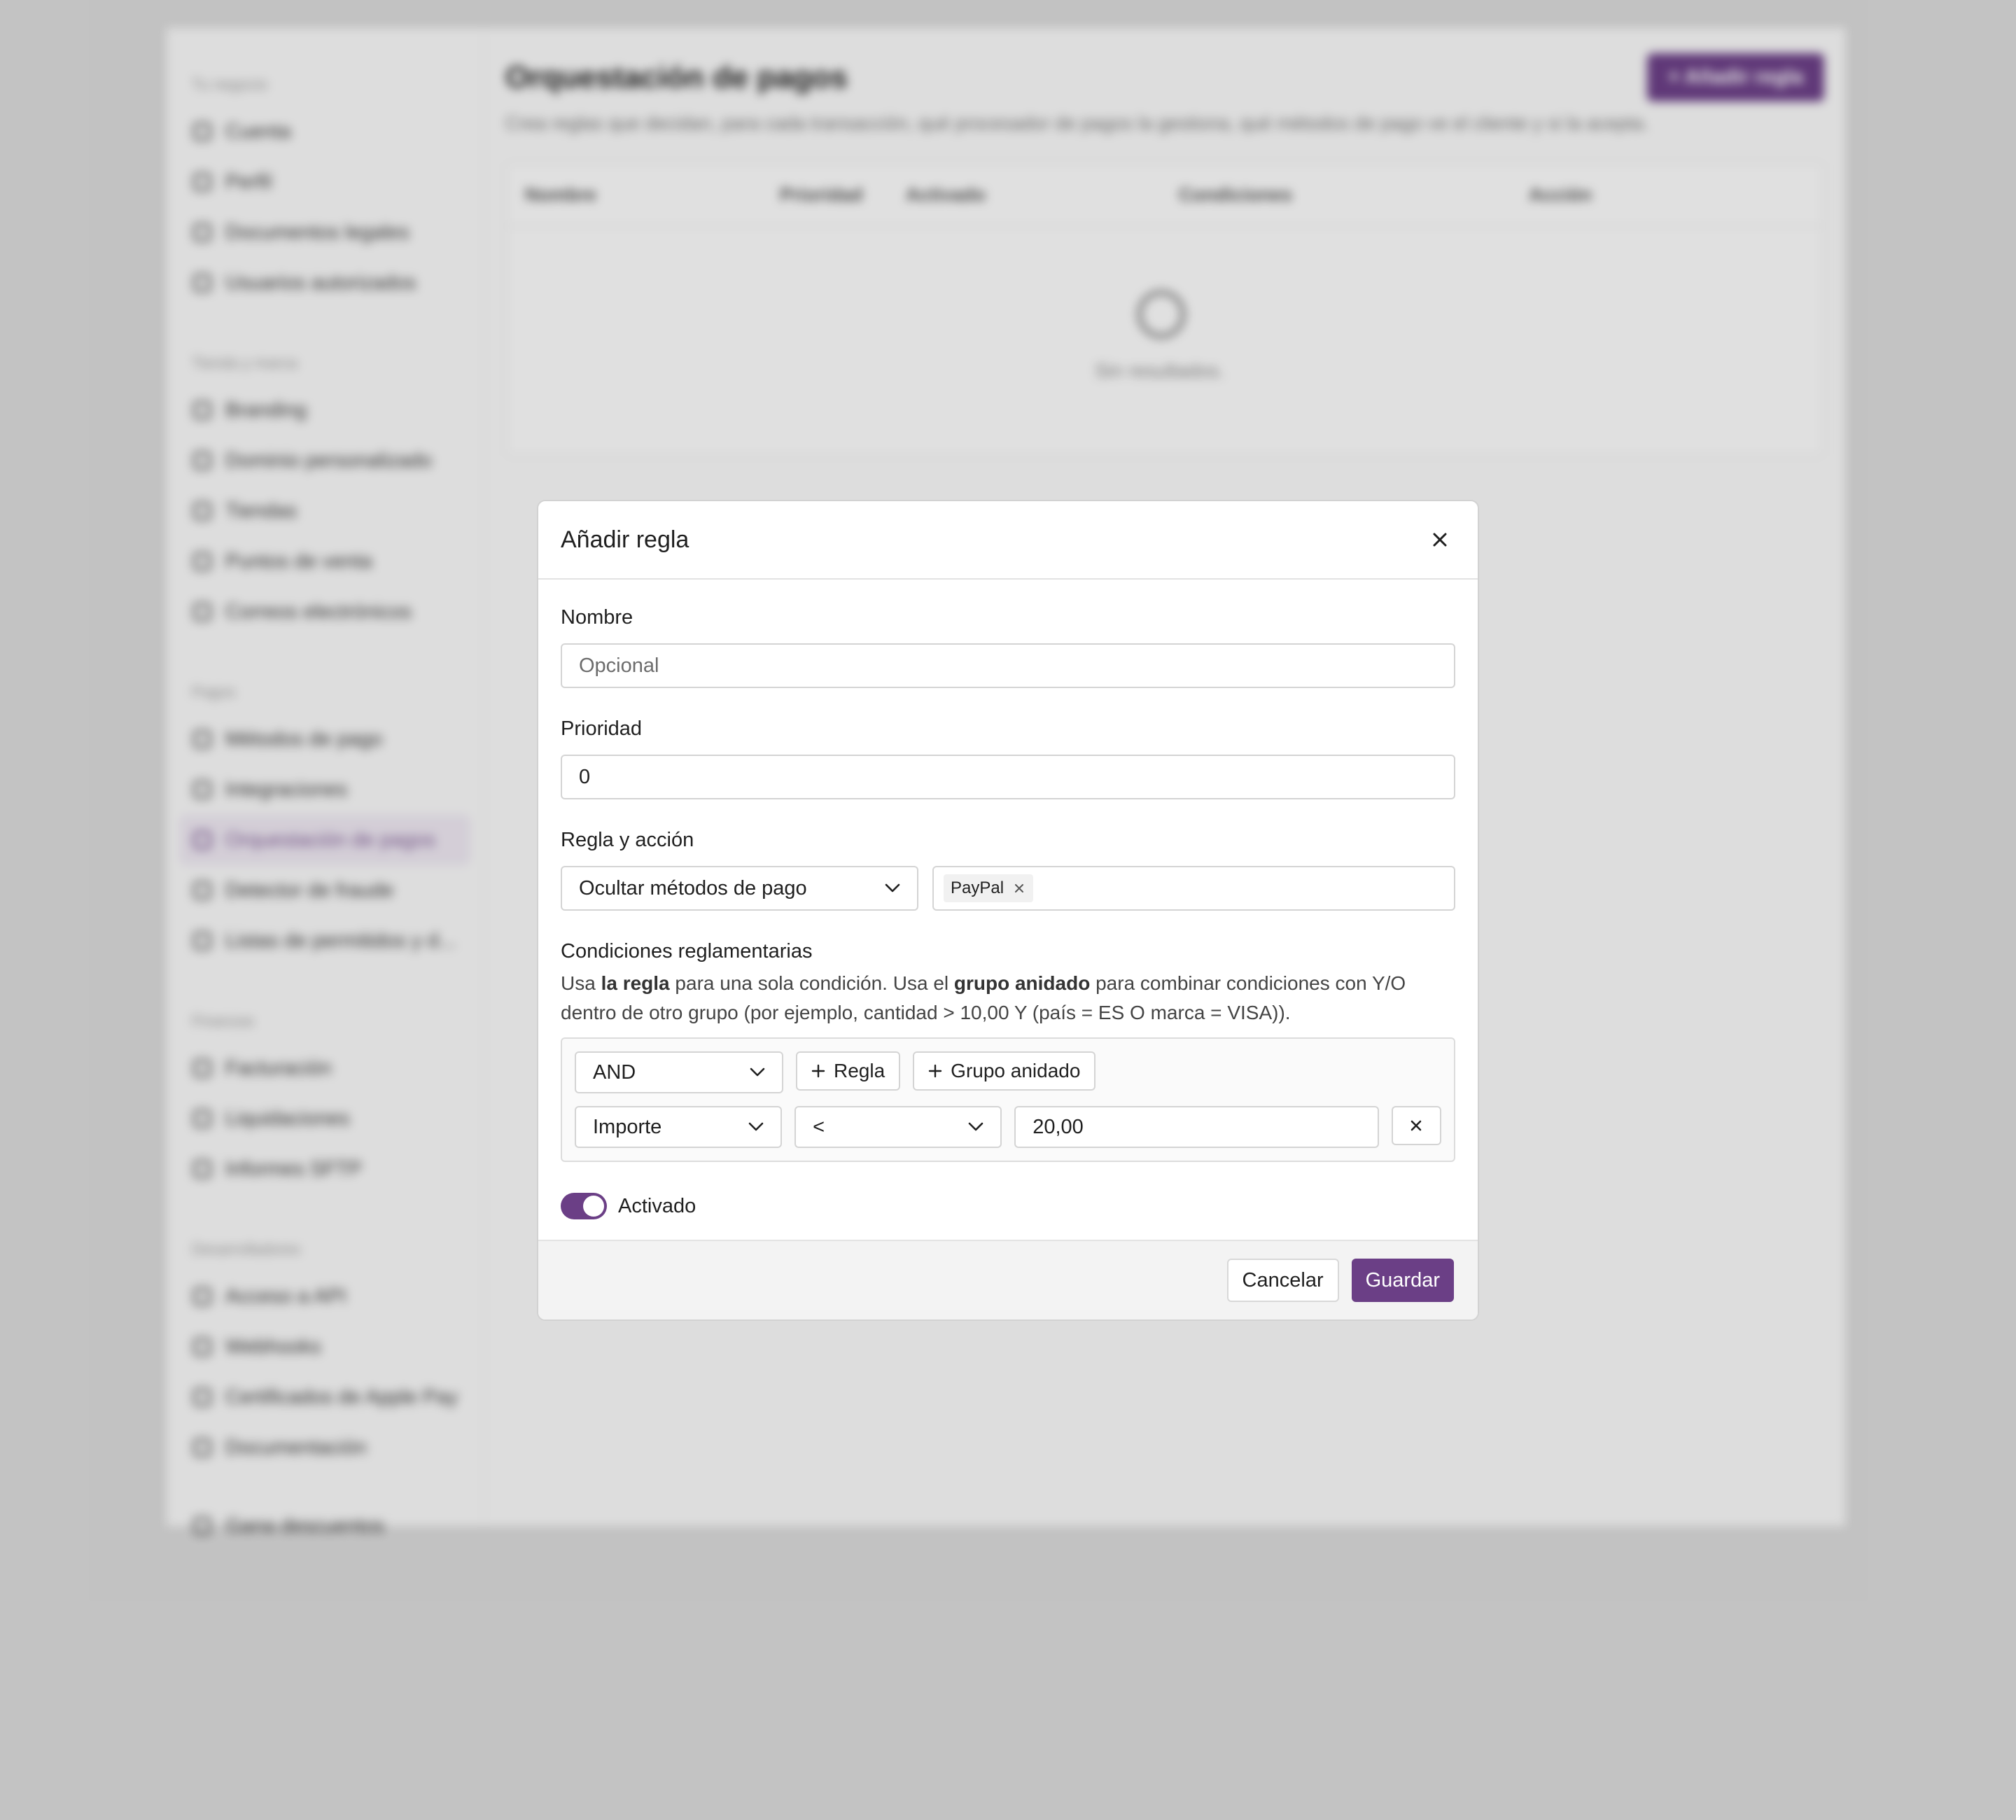 The image size is (2016, 1820). I want to click on cancel-button: Cancelar, so click(1282, 1280).